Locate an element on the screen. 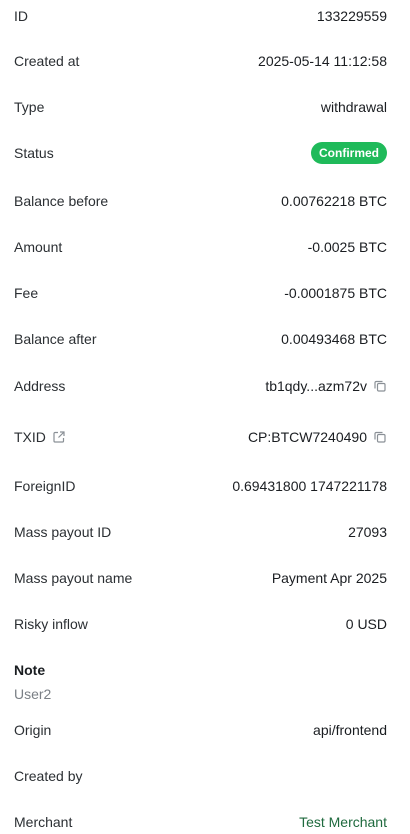 The height and width of the screenshot is (834, 410). foreign-id-value: 0.69431800 1747221178 is located at coordinates (309, 486).